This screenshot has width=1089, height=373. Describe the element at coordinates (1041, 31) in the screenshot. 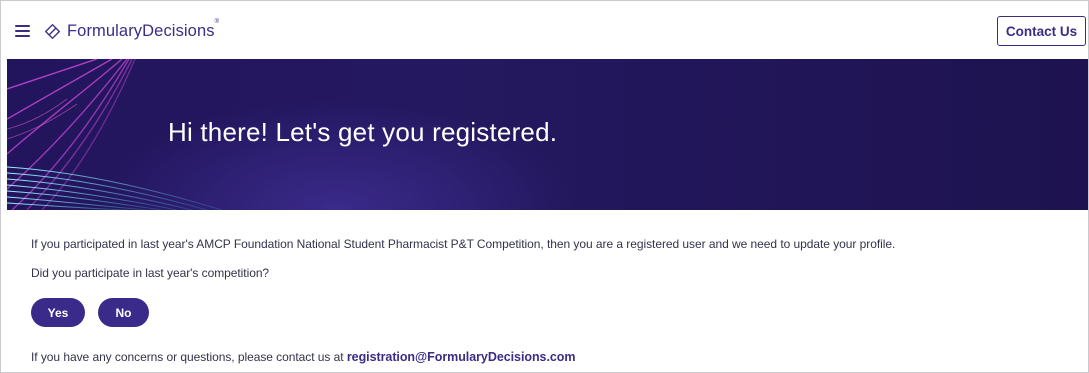

I see `contact-us-button: Contact Us` at that location.